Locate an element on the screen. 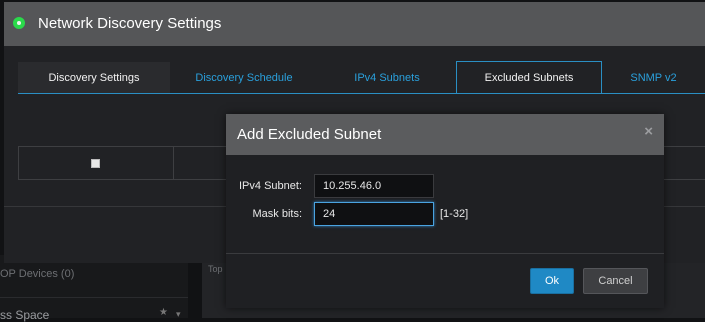 The height and width of the screenshot is (322, 705). ipv4-subnet-label: IPv4 Subnet: is located at coordinates (270, 186).